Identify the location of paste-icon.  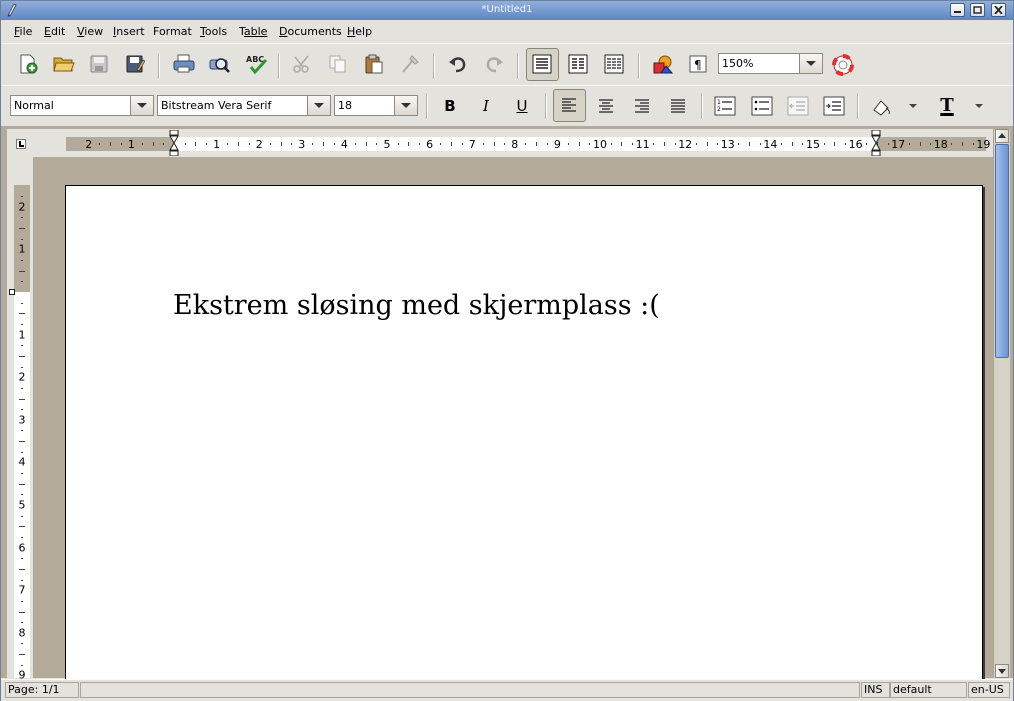
(374, 64).